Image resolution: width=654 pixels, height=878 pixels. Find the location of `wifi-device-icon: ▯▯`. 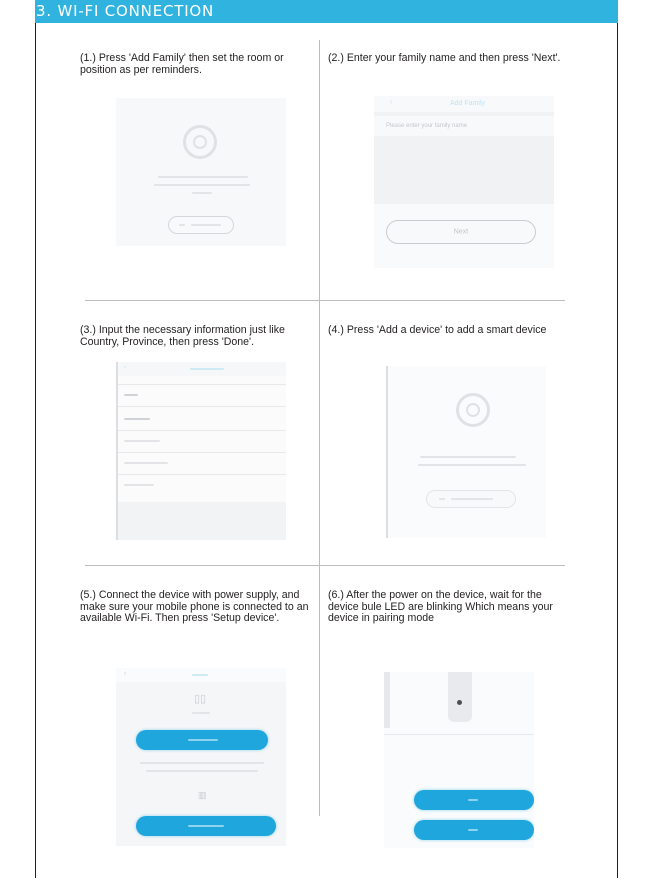

wifi-device-icon: ▯▯ is located at coordinates (200, 699).